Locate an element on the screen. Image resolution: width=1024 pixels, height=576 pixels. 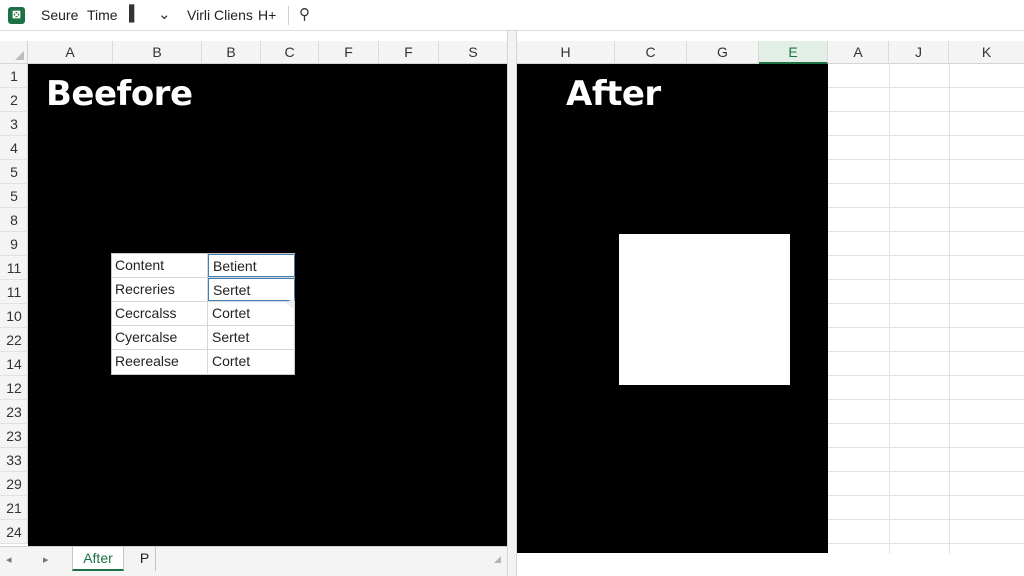
select-all-corner is located at coordinates (14, 52).